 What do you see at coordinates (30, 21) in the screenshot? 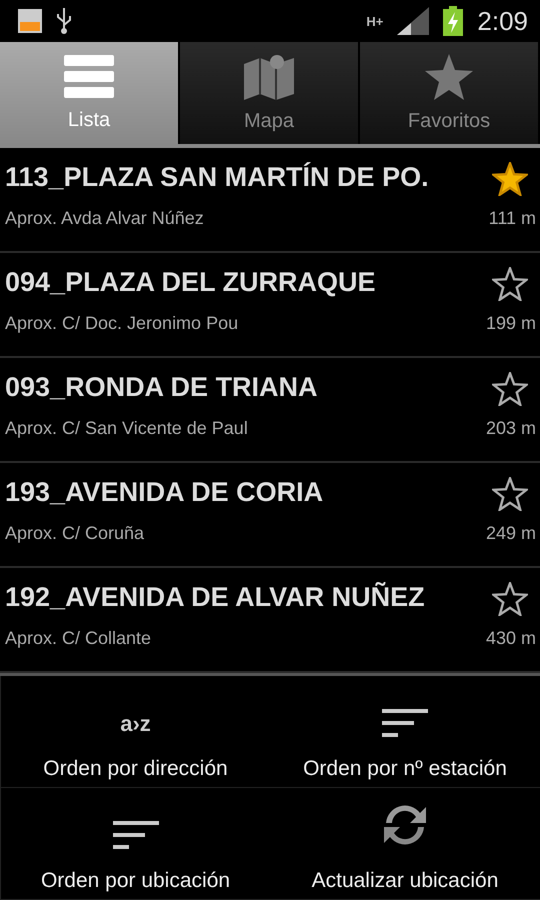
I see `network-3g-icon` at bounding box center [30, 21].